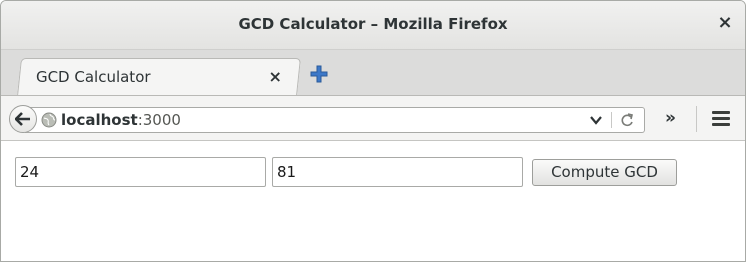  I want to click on globe-icon, so click(49, 120).